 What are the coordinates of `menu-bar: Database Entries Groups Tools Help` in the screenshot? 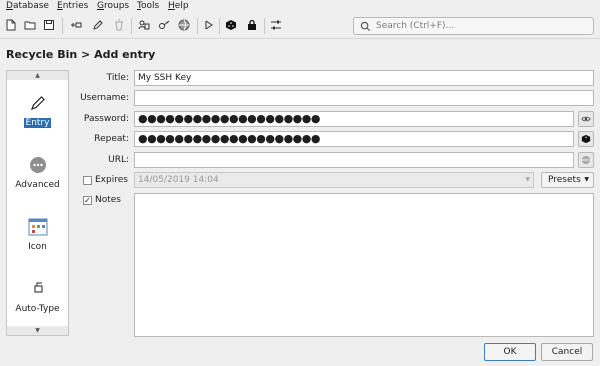 It's located at (300, 6).